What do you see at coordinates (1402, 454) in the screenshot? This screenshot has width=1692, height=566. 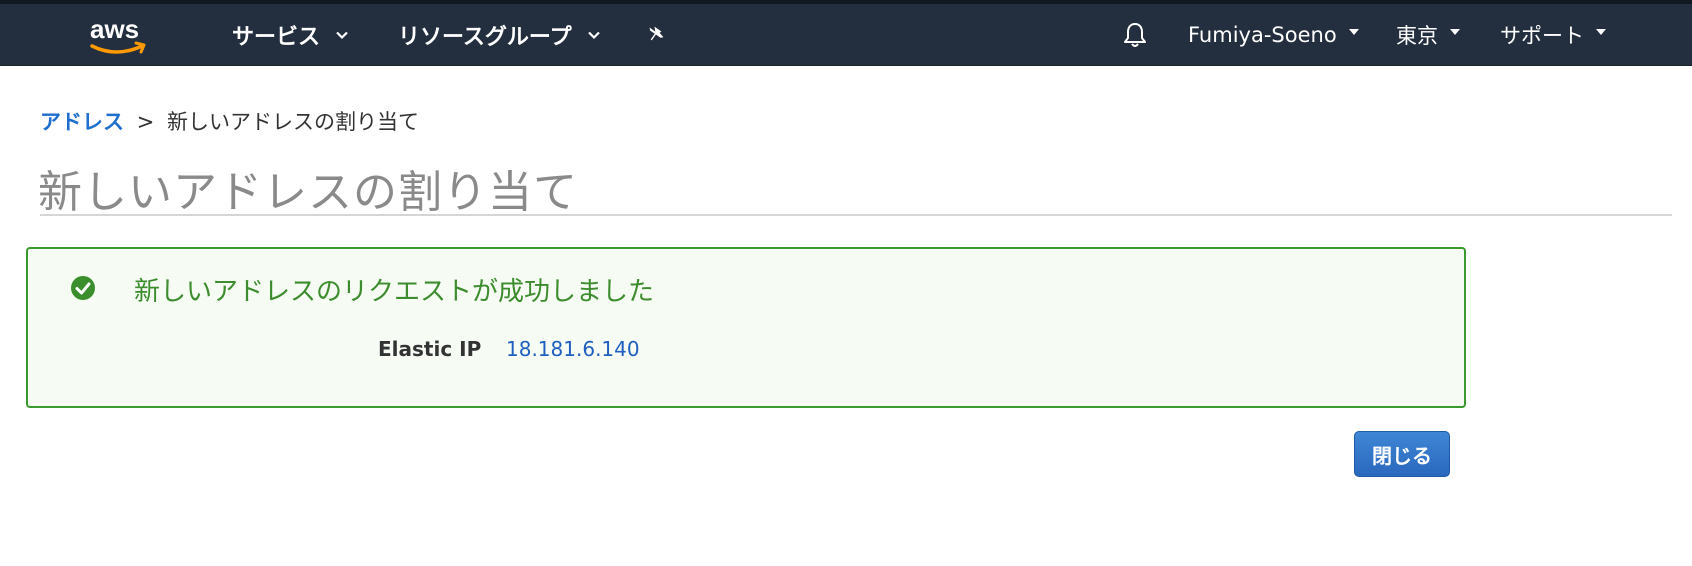 I see `close-button: 閉じる` at bounding box center [1402, 454].